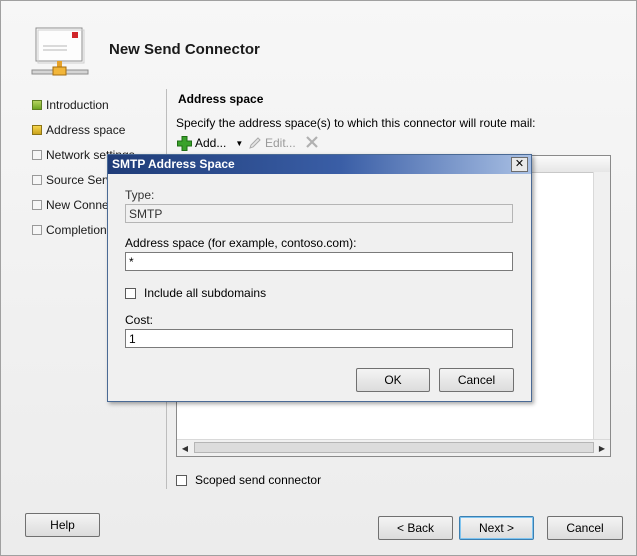 The height and width of the screenshot is (556, 637). Describe the element at coordinates (239, 143) in the screenshot. I see `dropdown-arrow-icon: ▼` at that location.